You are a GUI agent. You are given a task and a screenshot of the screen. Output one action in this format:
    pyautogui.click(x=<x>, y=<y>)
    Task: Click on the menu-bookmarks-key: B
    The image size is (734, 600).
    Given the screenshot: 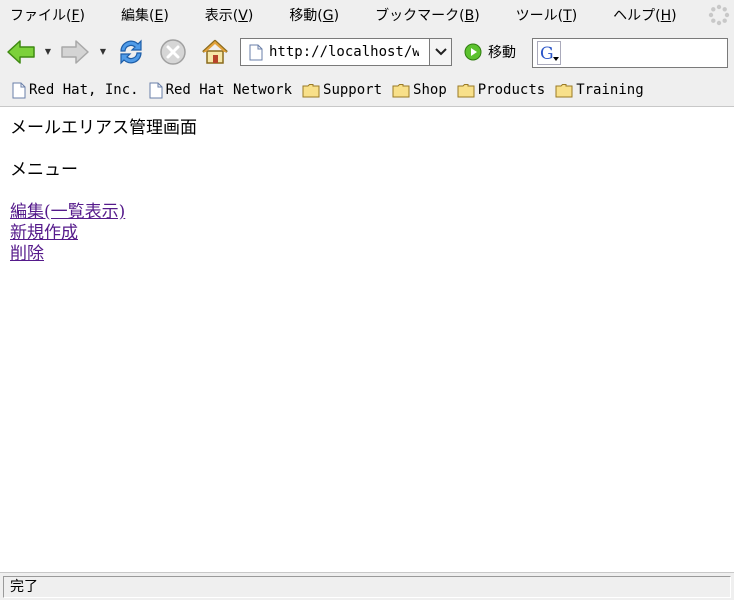 What is the action you would take?
    pyautogui.click(x=469, y=16)
    